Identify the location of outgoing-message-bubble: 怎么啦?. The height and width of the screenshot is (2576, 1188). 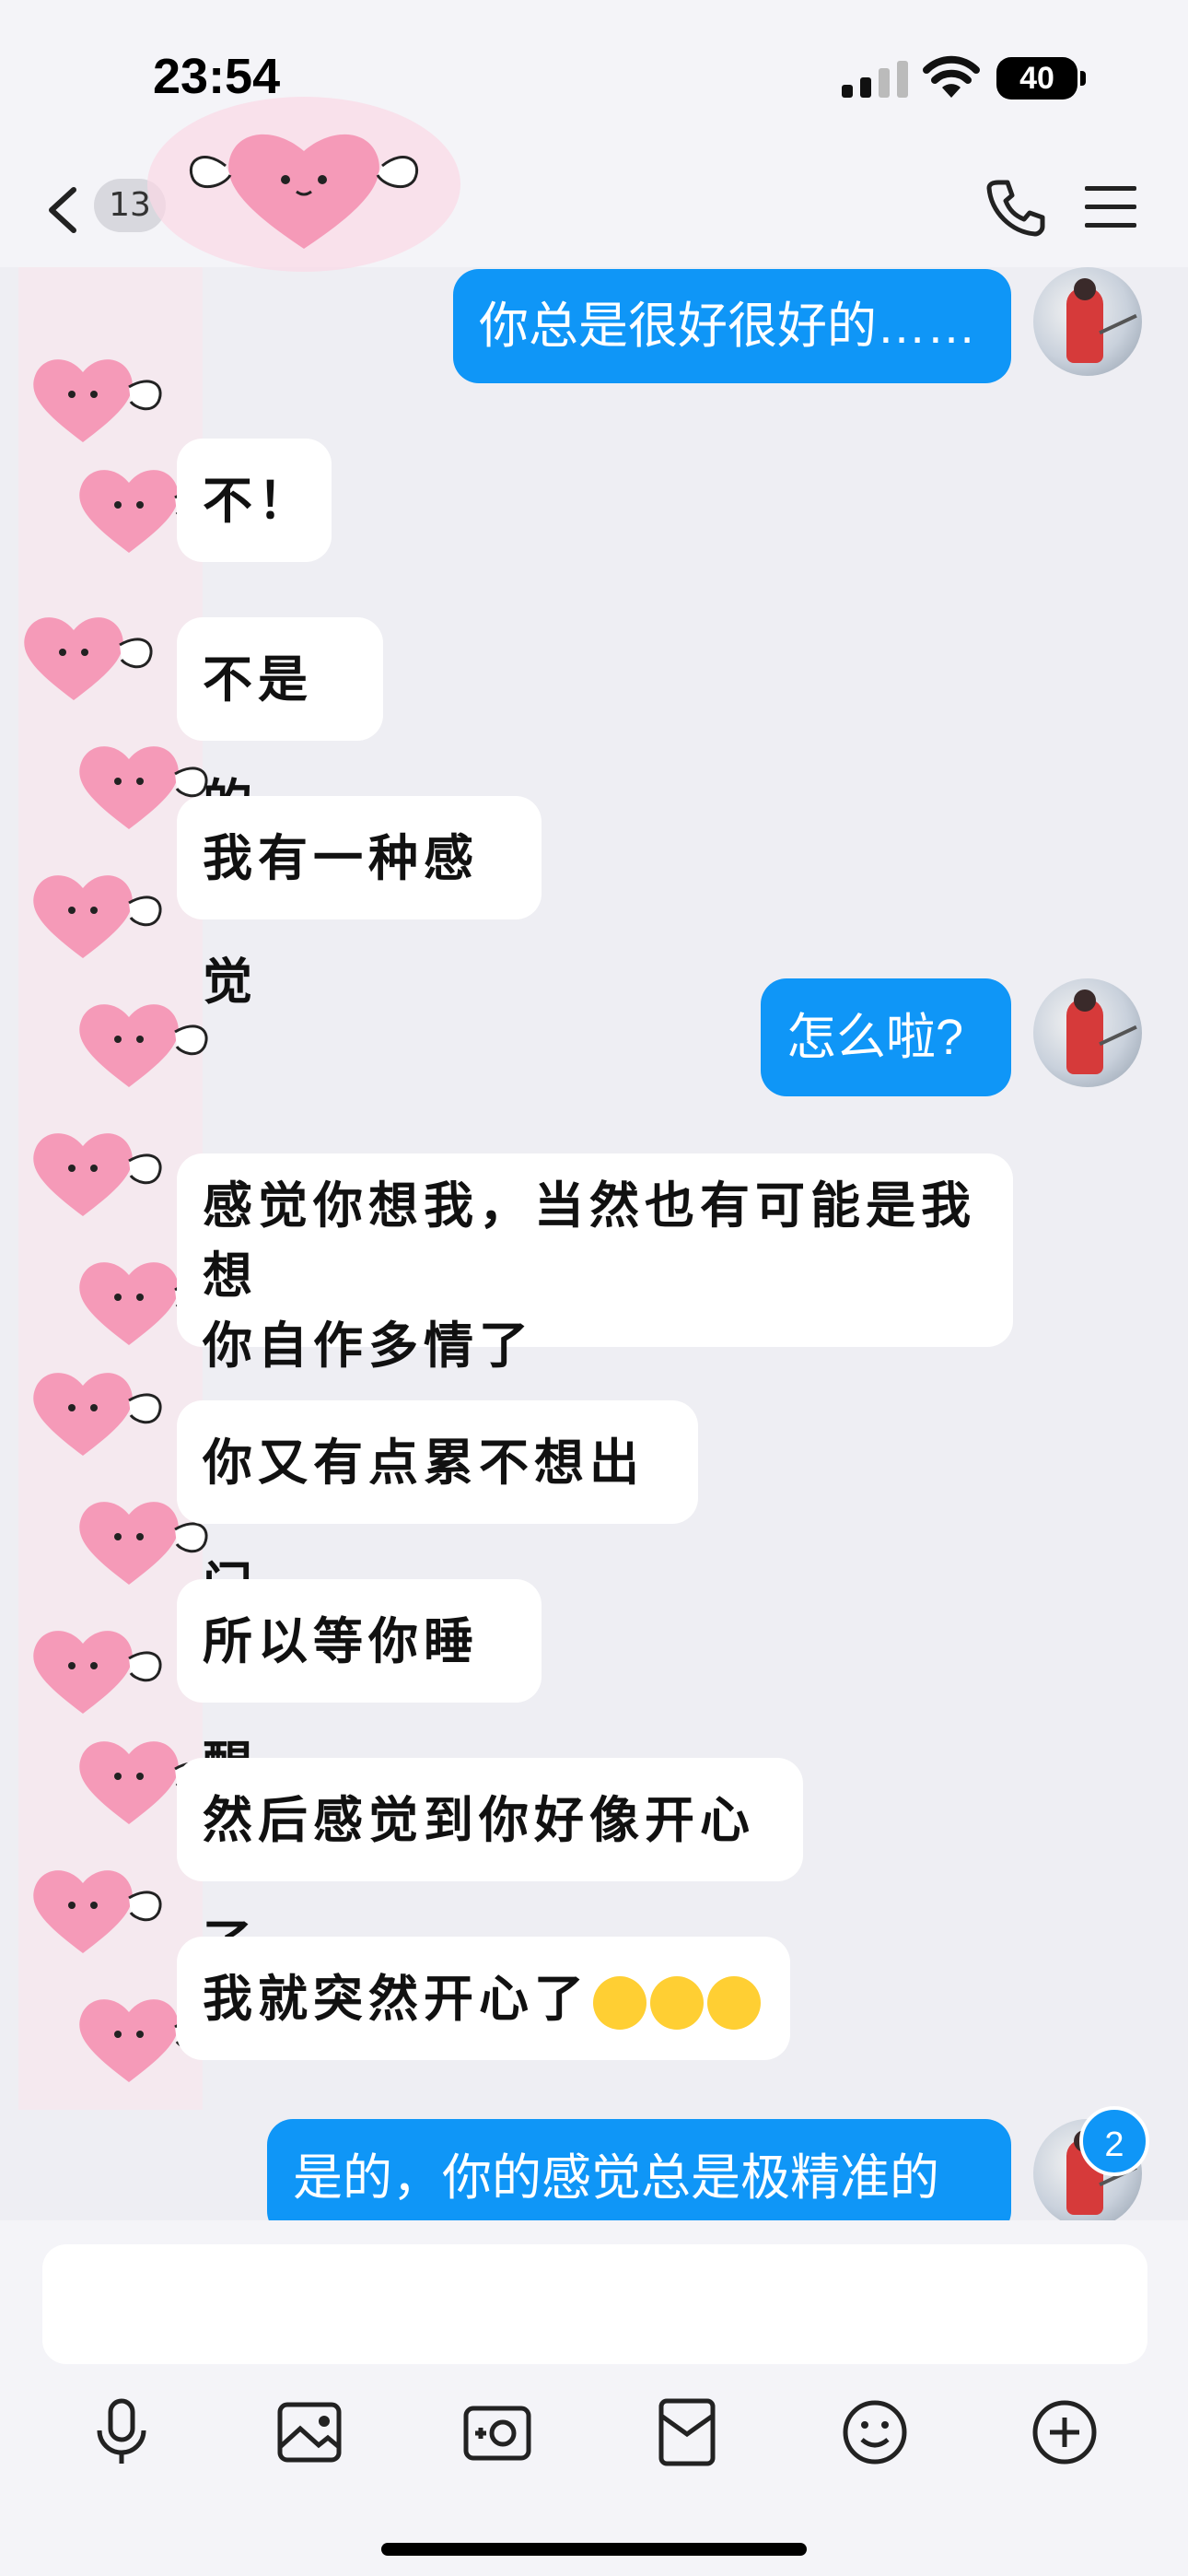
(886, 1037).